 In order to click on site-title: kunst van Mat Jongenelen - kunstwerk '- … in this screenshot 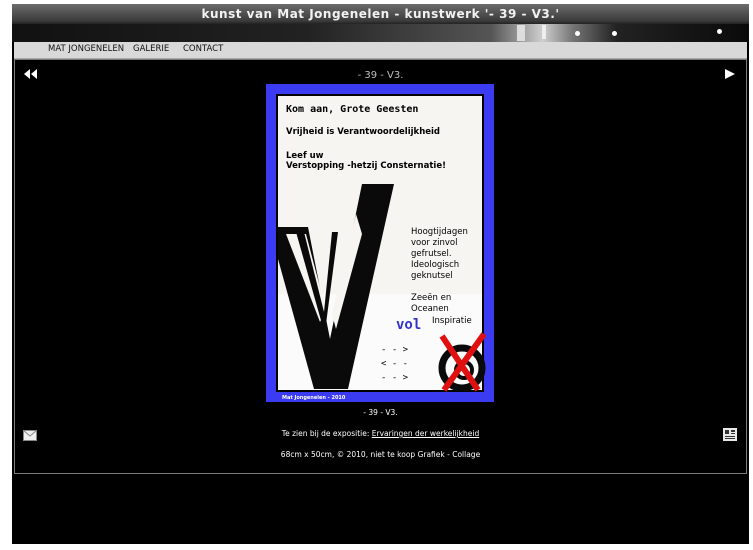, I will do `click(380, 14)`.